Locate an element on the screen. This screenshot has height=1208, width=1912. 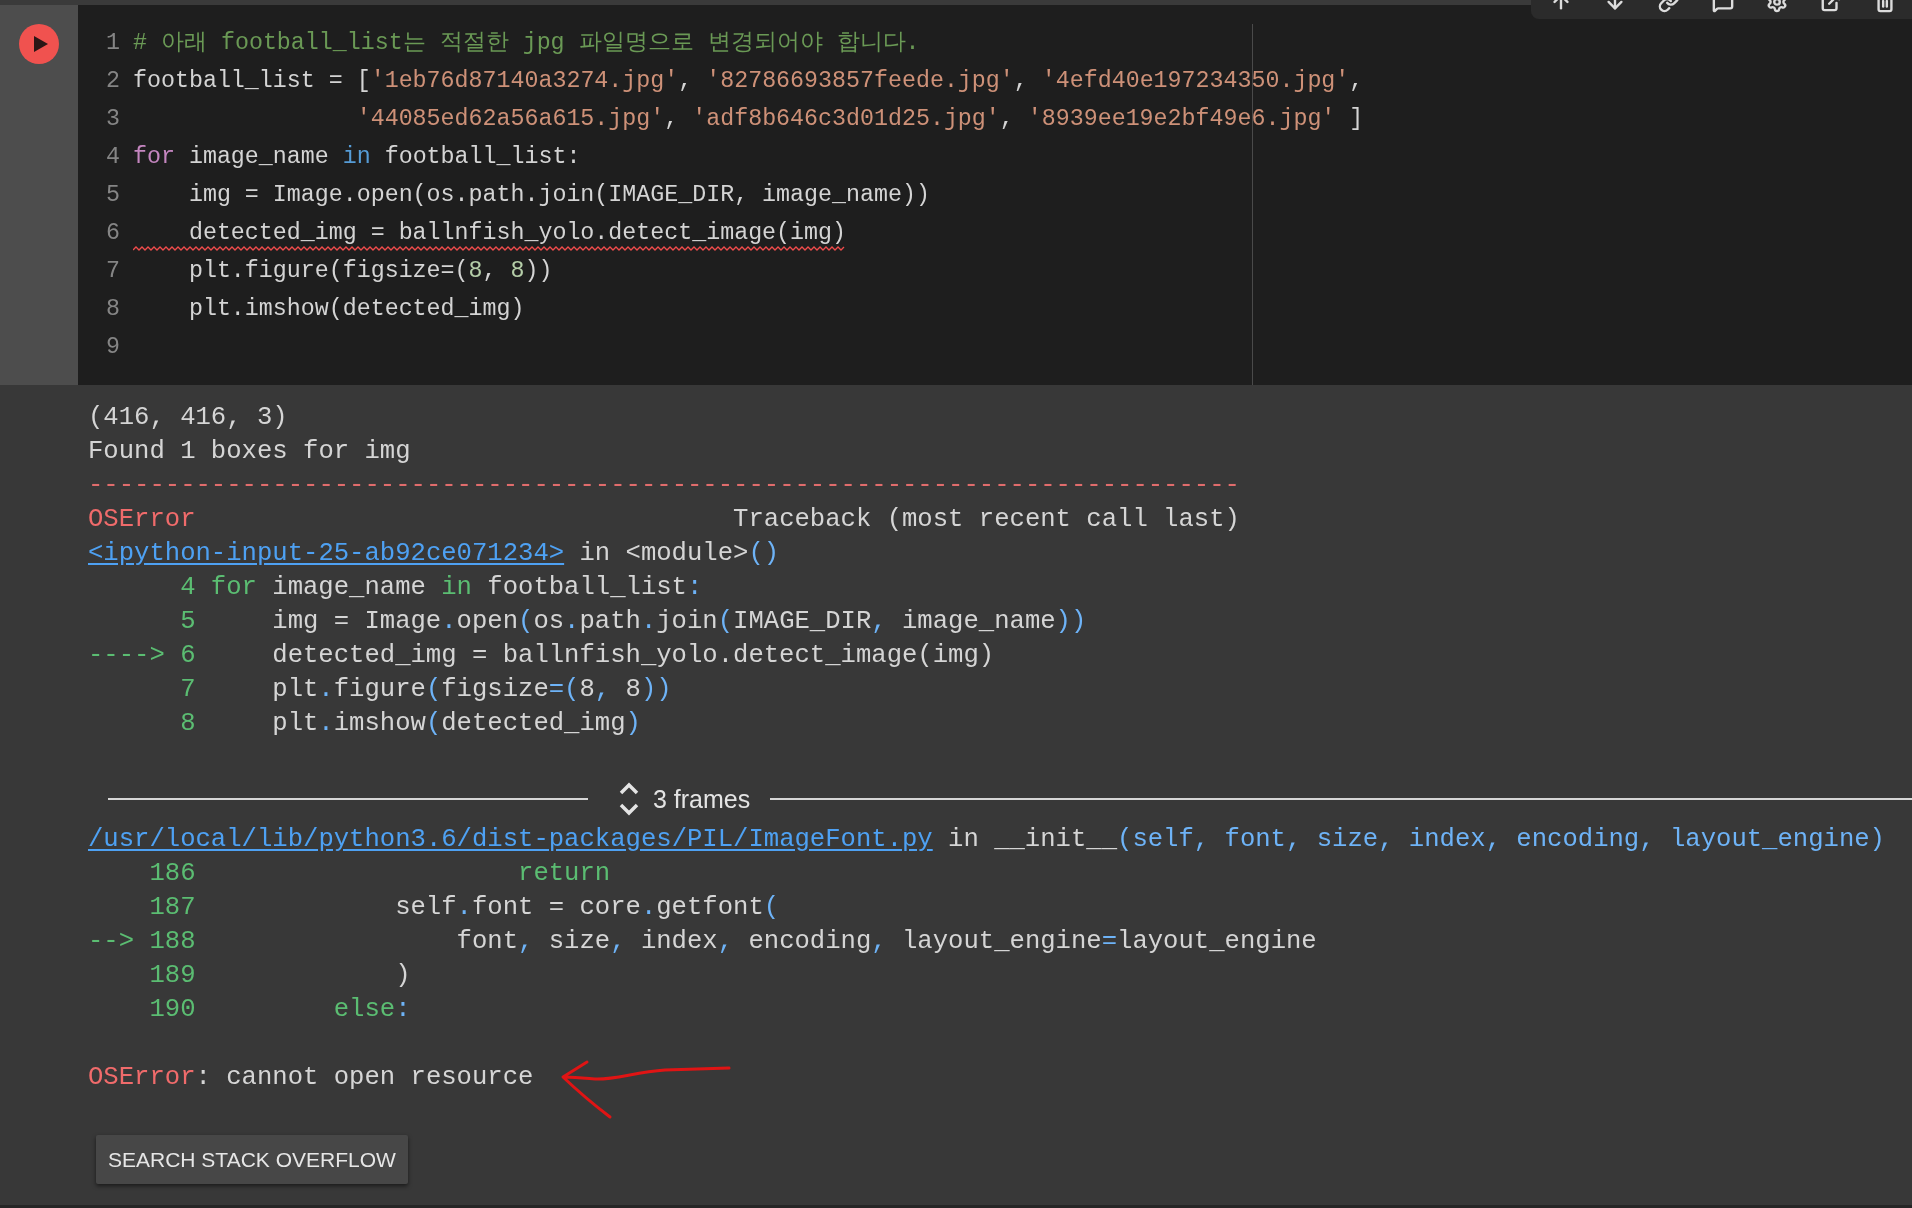
trash-icon is located at coordinates (1885, 6).